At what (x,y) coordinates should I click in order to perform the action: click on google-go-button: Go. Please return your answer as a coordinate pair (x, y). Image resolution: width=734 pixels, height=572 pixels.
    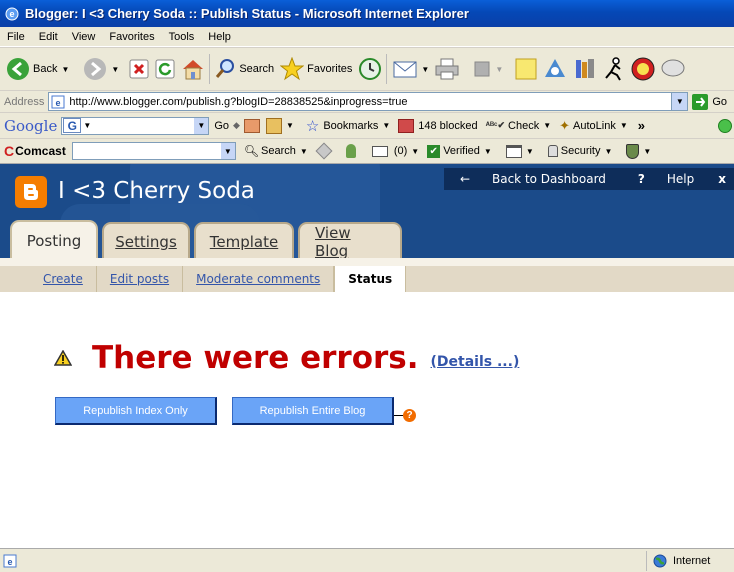
    Looking at the image, I should click on (221, 126).